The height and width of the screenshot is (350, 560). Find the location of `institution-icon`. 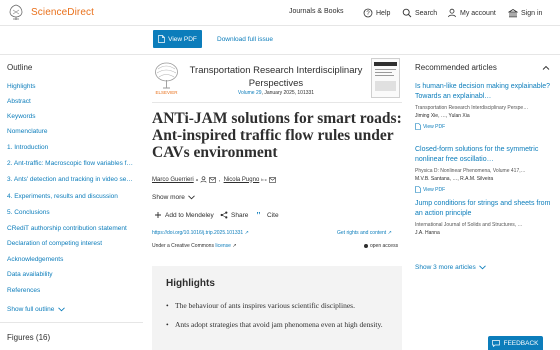

institution-icon is located at coordinates (513, 13).